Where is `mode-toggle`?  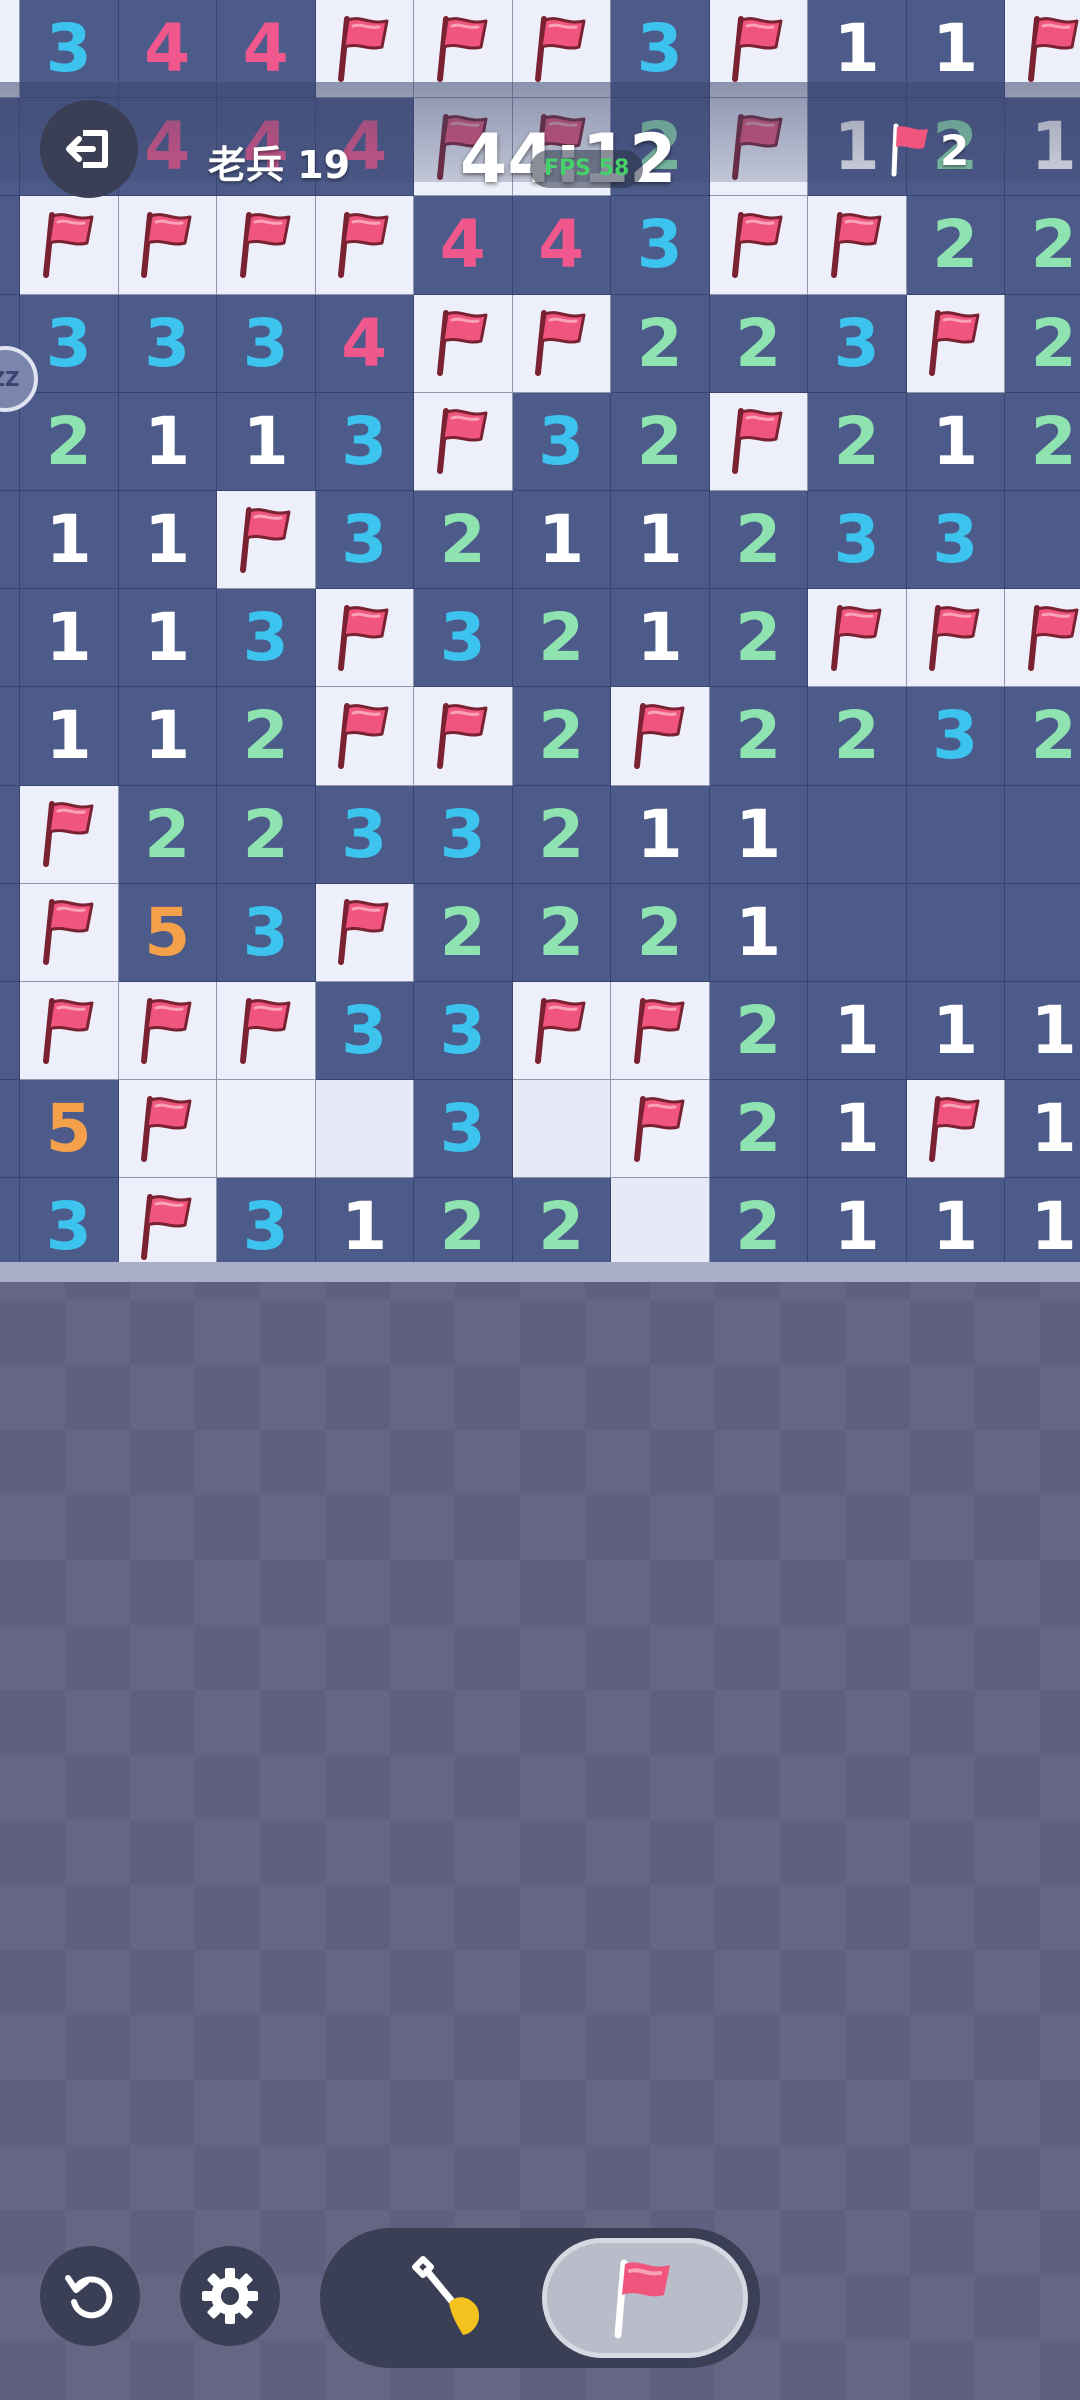
mode-toggle is located at coordinates (540, 2298).